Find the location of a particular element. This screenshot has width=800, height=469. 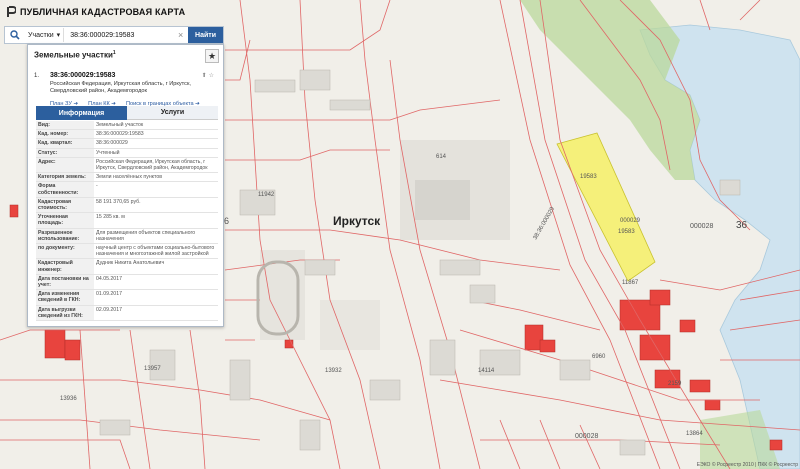

svg-text: 6 is located at coordinates (226, 221).